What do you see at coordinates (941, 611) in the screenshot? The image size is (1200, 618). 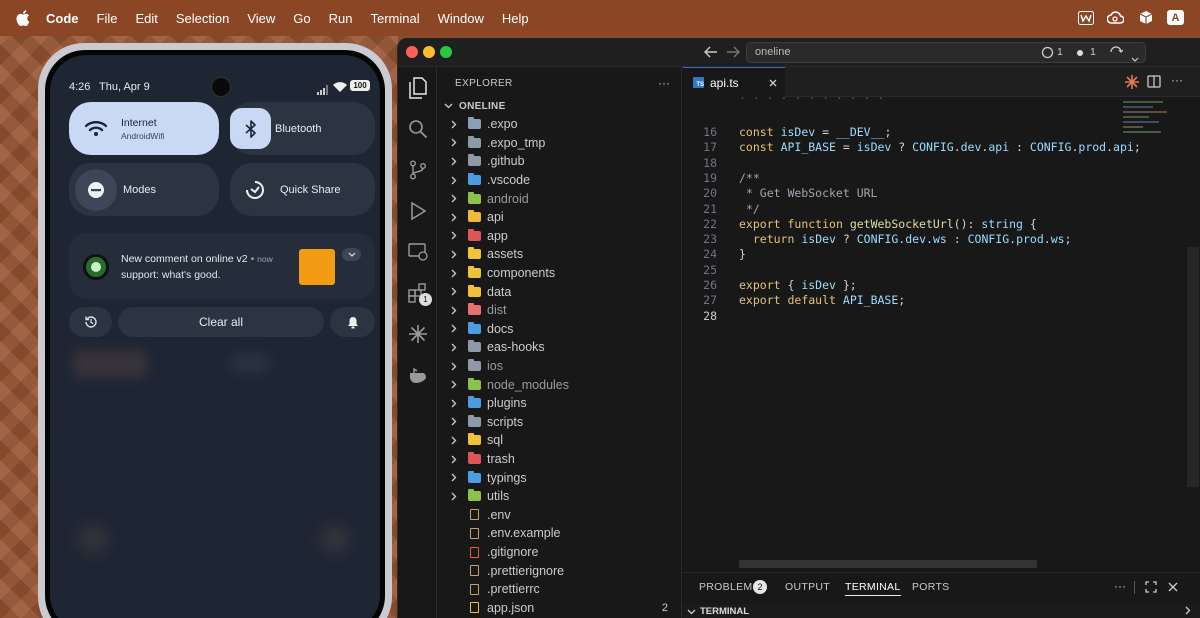 I see `terminal-section-header: TERMINAL` at bounding box center [941, 611].